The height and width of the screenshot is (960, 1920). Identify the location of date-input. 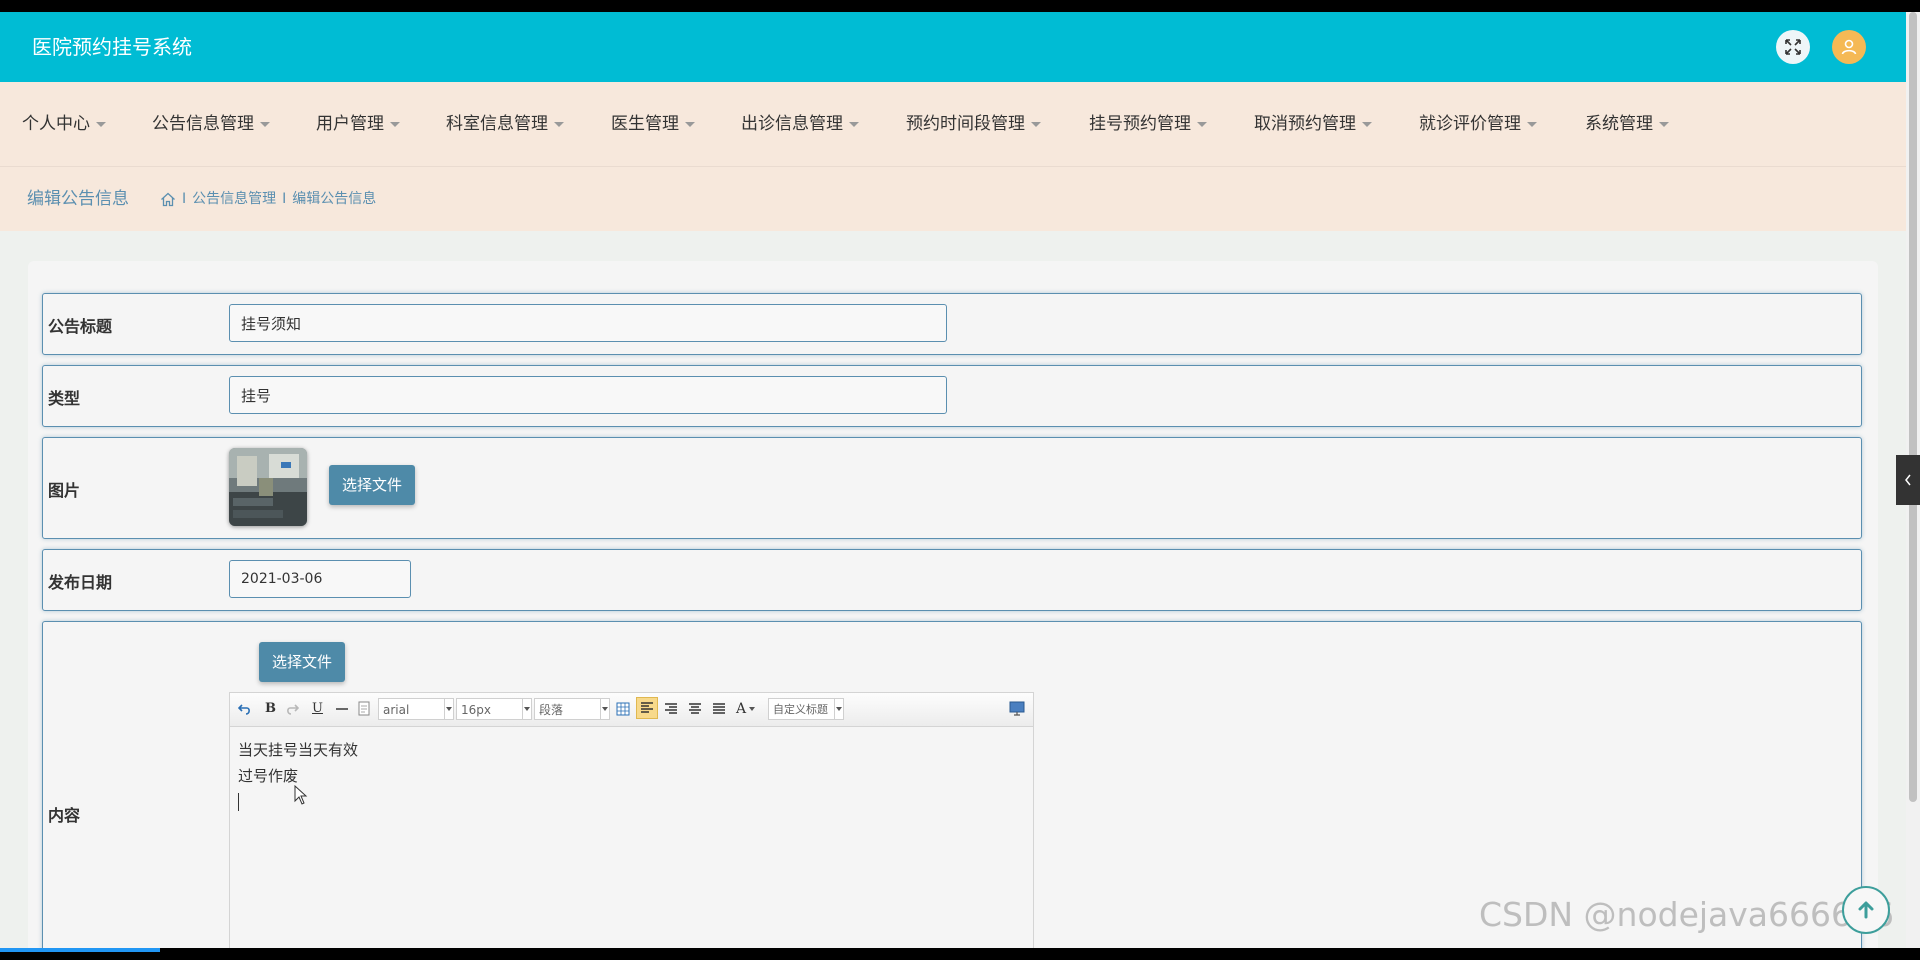
(320, 579).